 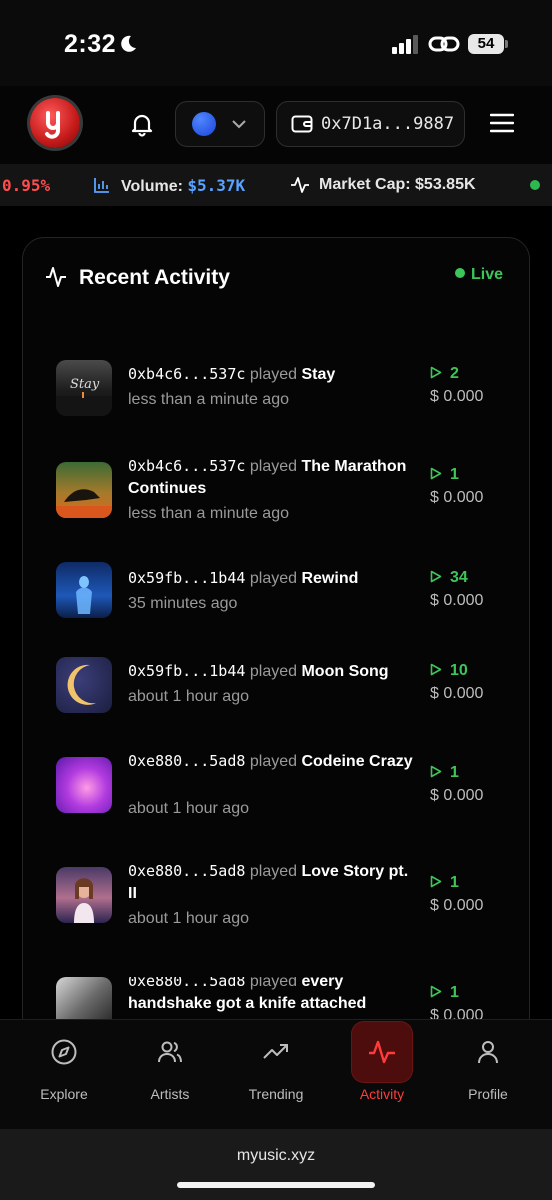 What do you see at coordinates (276, 1094) in the screenshot?
I see `nav-label: Trending` at bounding box center [276, 1094].